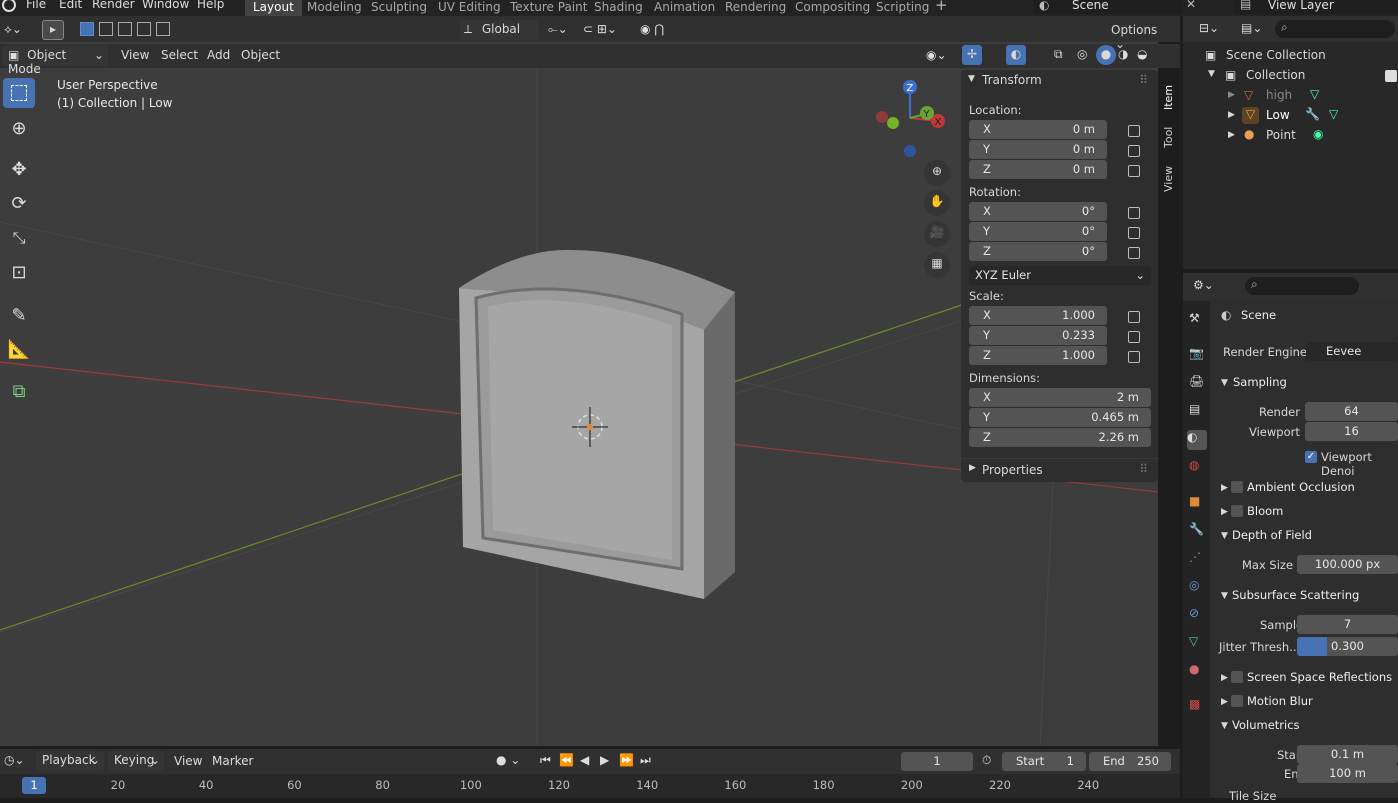 The width and height of the screenshot is (1398, 803). I want to click on play-icon: ▶, so click(604, 760).